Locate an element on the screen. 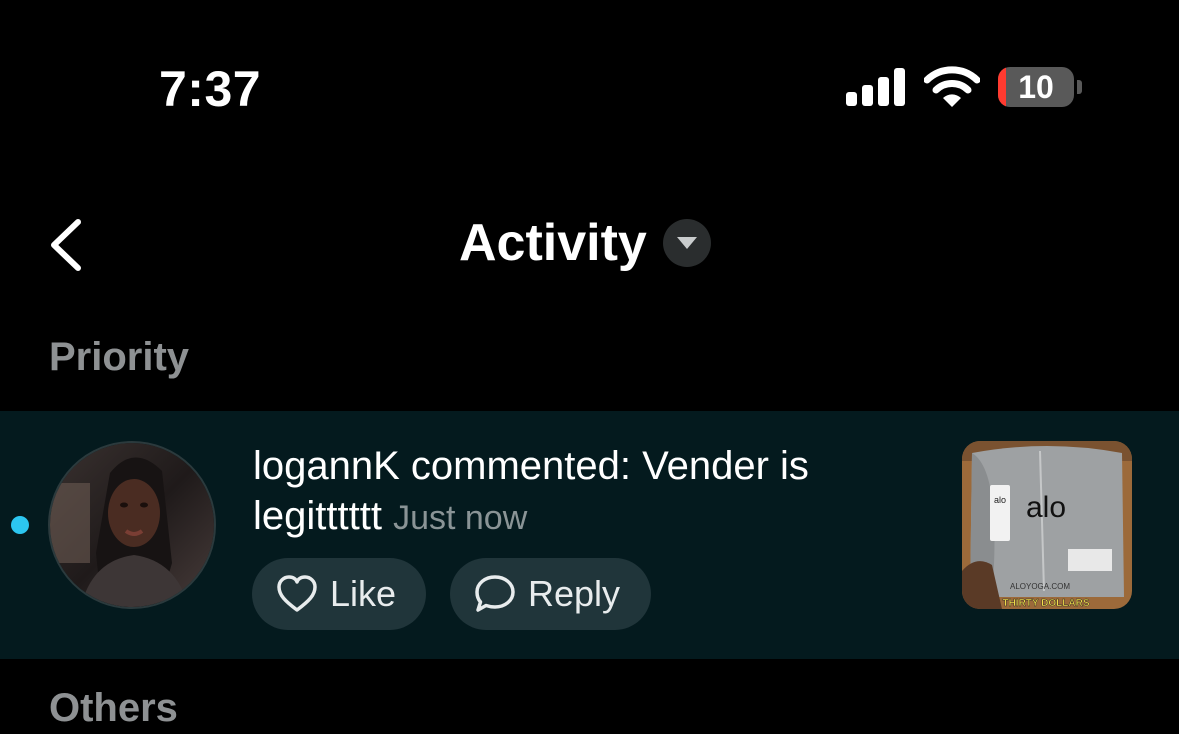 The image size is (1179, 734). section-header-others: Others is located at coordinates (113, 708).